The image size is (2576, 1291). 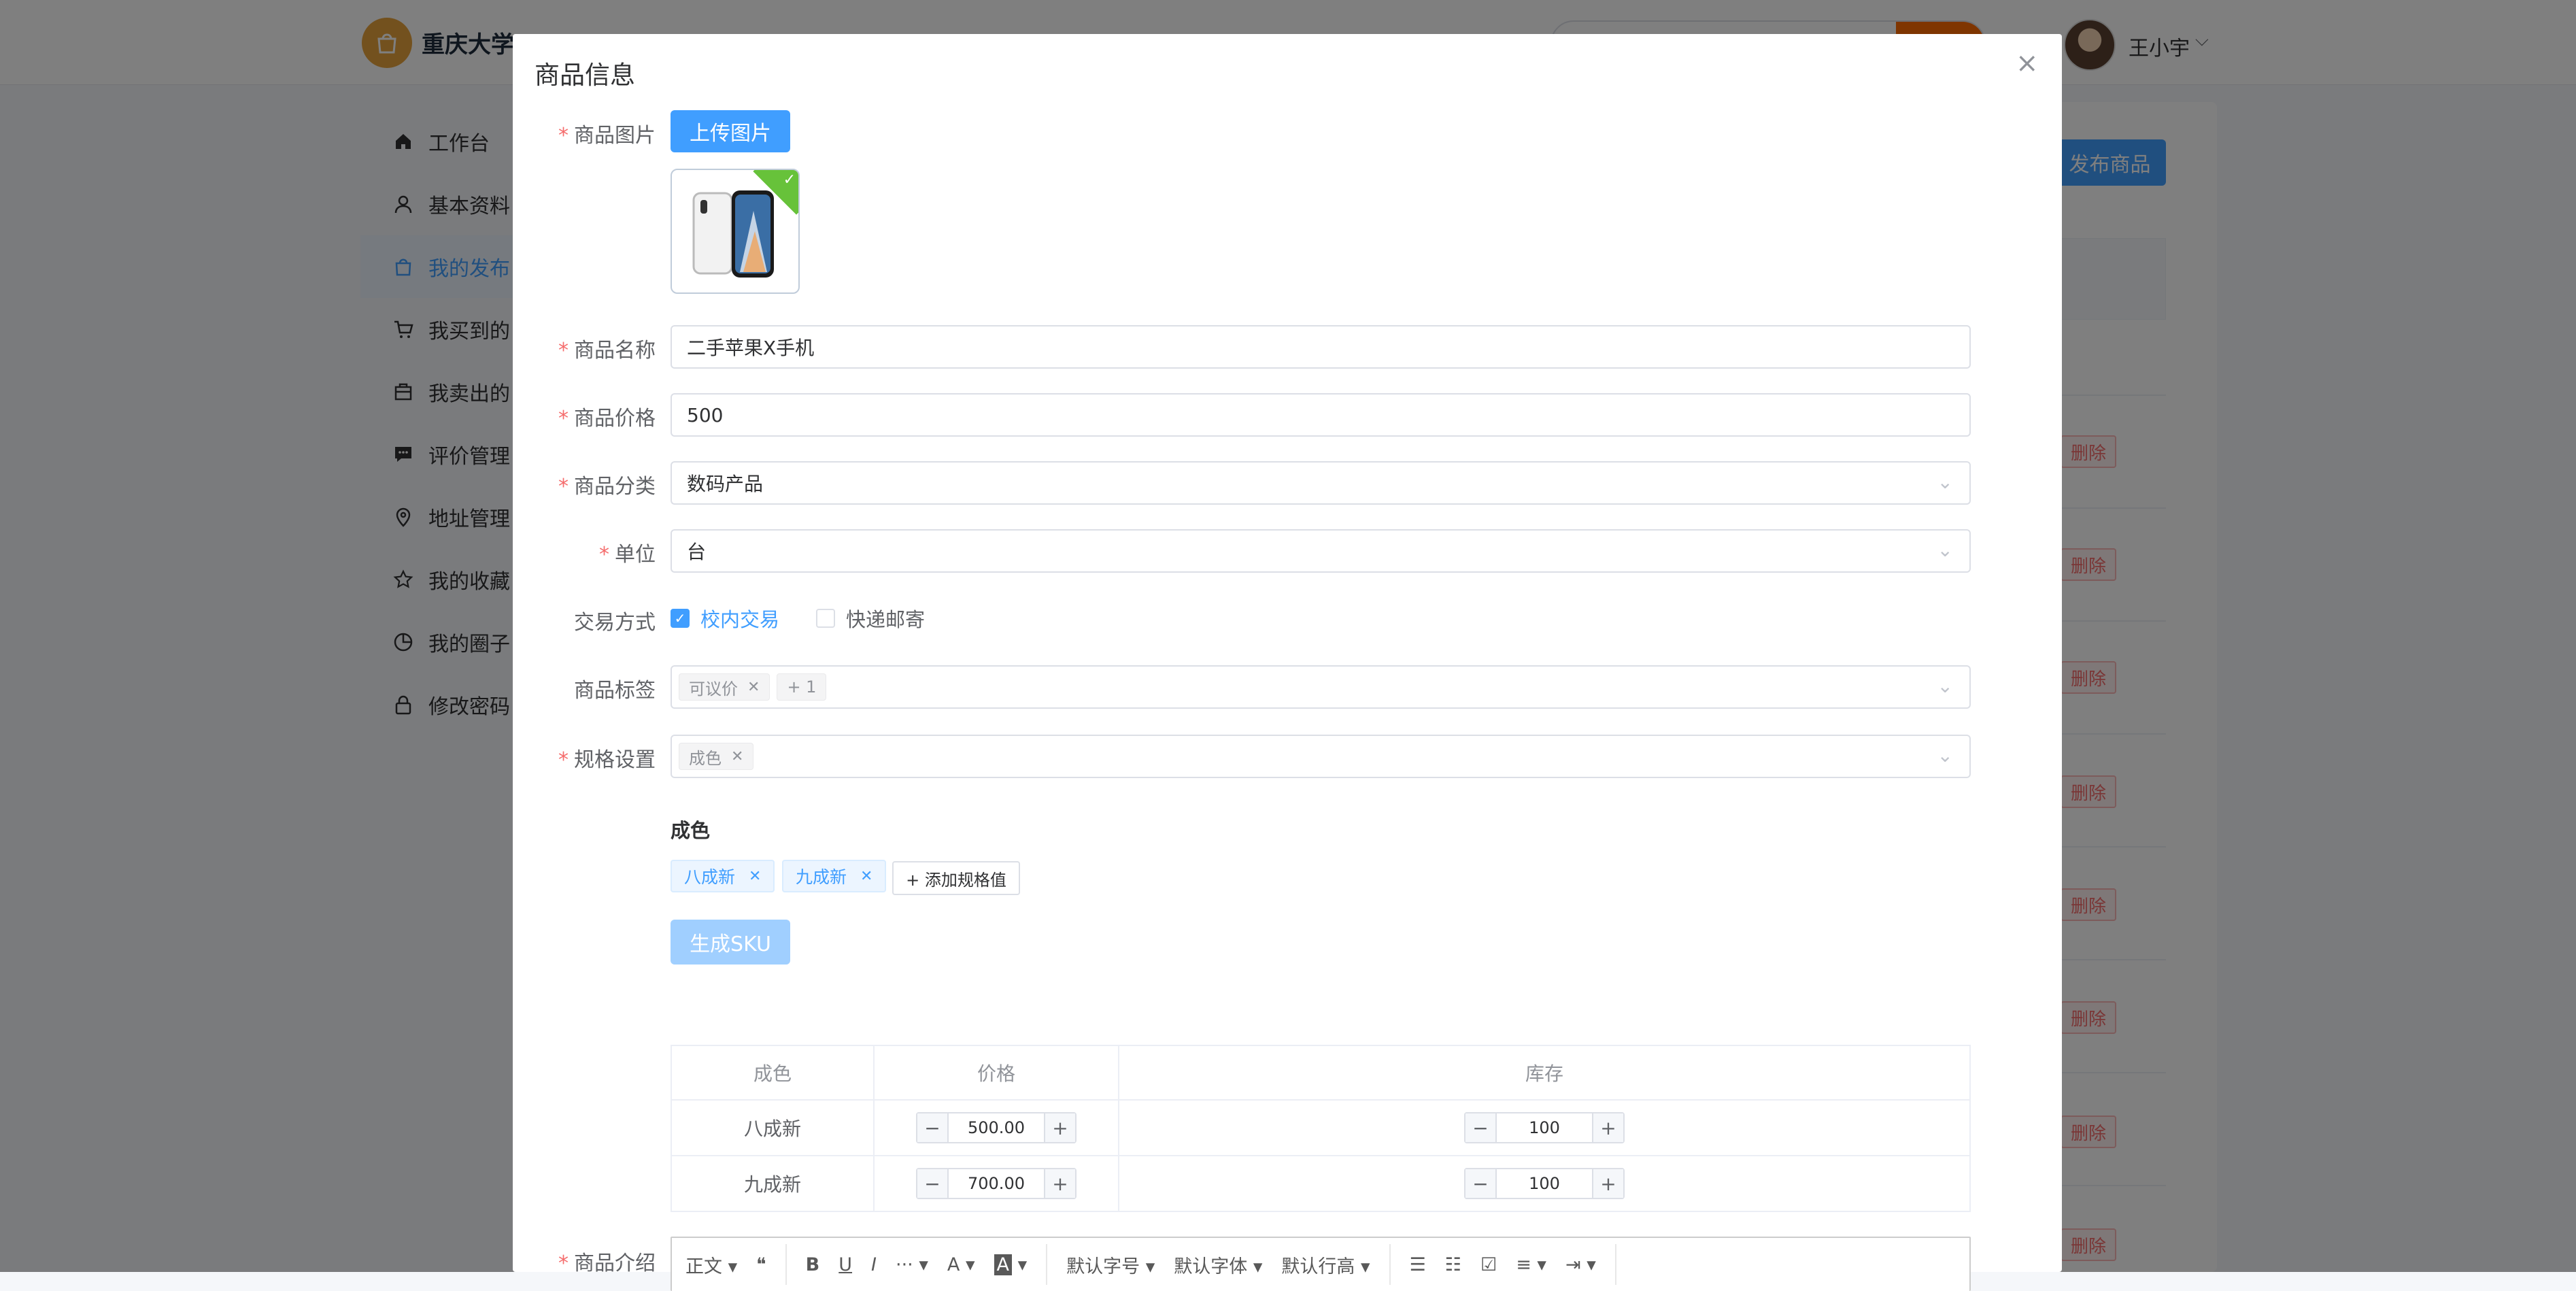 I want to click on spec-group-title: 成色, so click(x=691, y=830).